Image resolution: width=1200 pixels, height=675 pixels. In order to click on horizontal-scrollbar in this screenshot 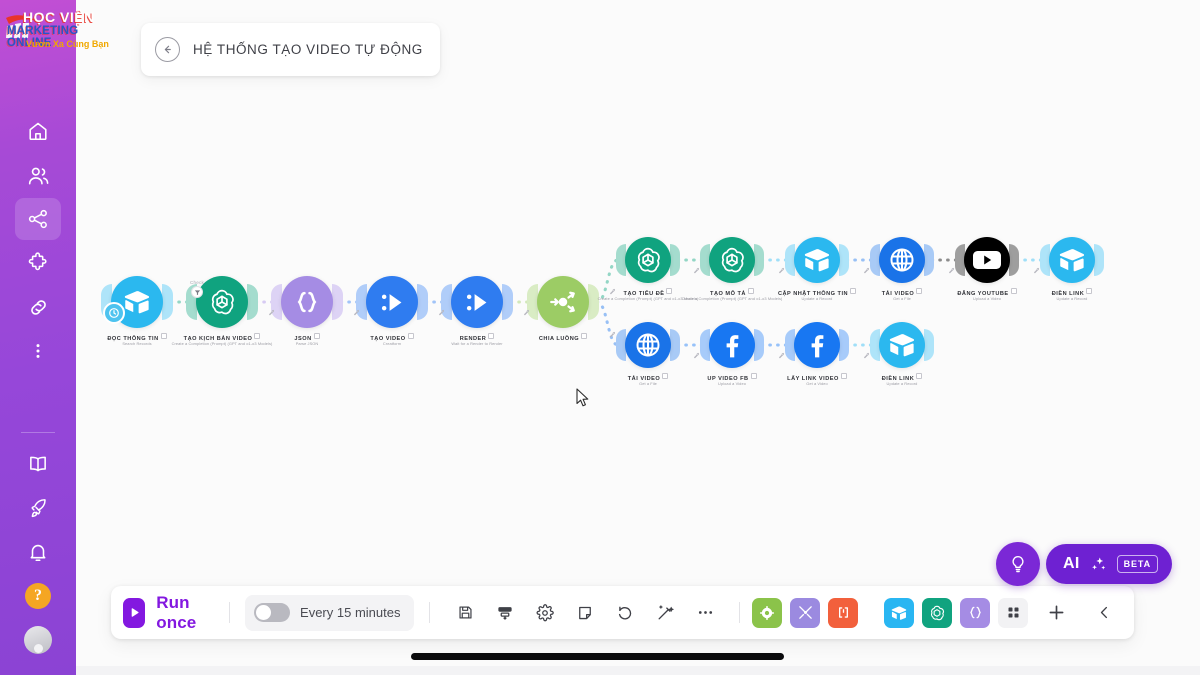, I will do `click(597, 656)`.